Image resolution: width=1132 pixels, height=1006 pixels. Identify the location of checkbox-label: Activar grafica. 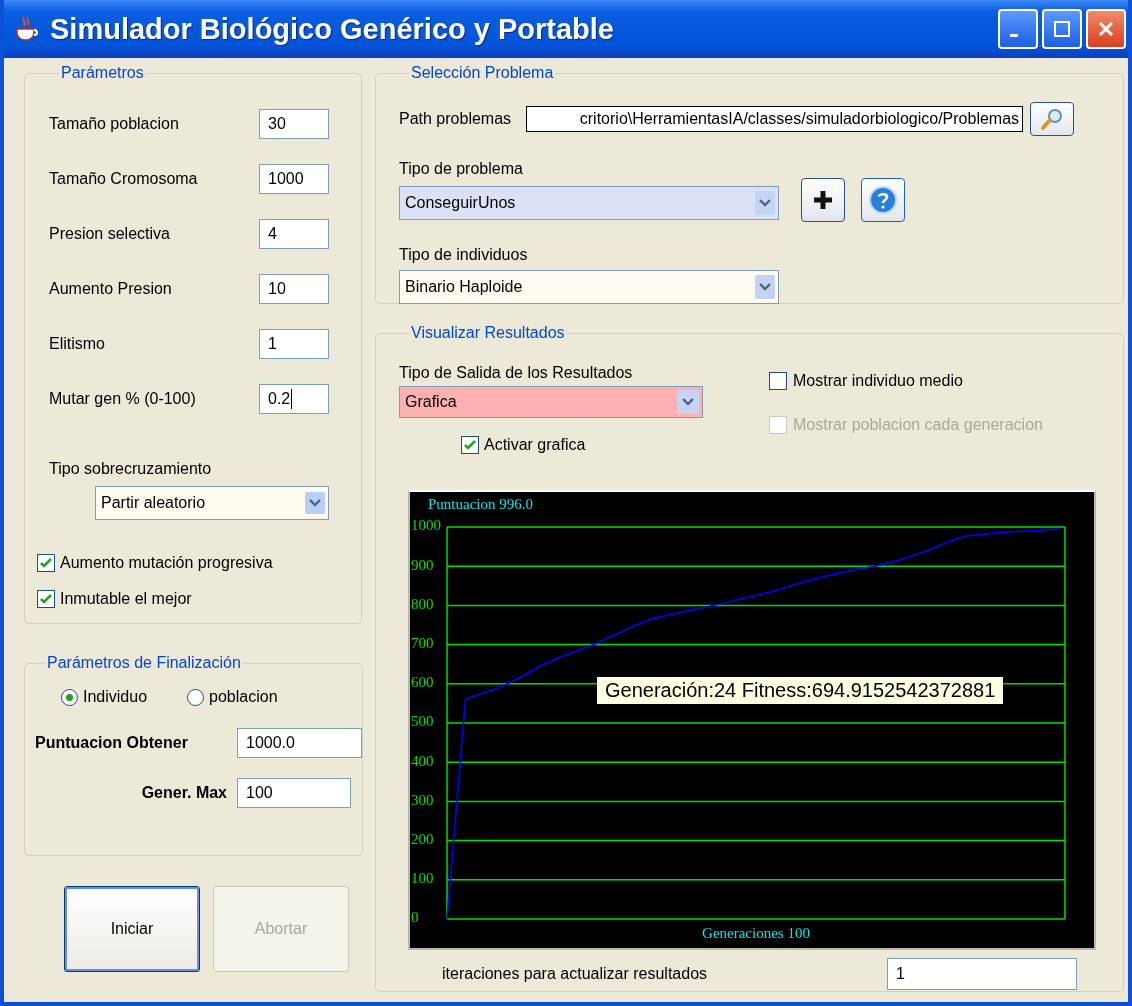
(535, 445).